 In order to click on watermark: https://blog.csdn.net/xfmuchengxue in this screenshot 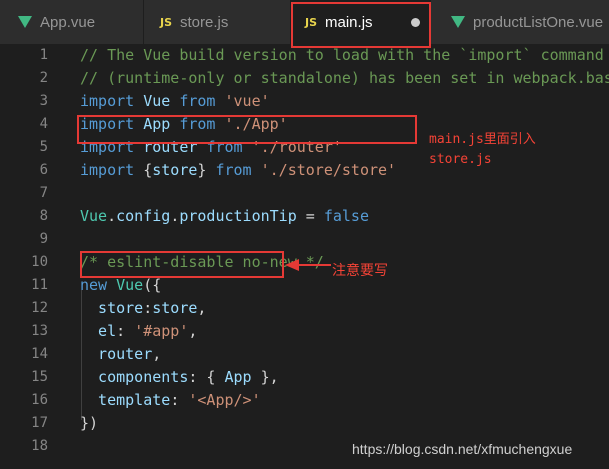, I will do `click(462, 449)`.